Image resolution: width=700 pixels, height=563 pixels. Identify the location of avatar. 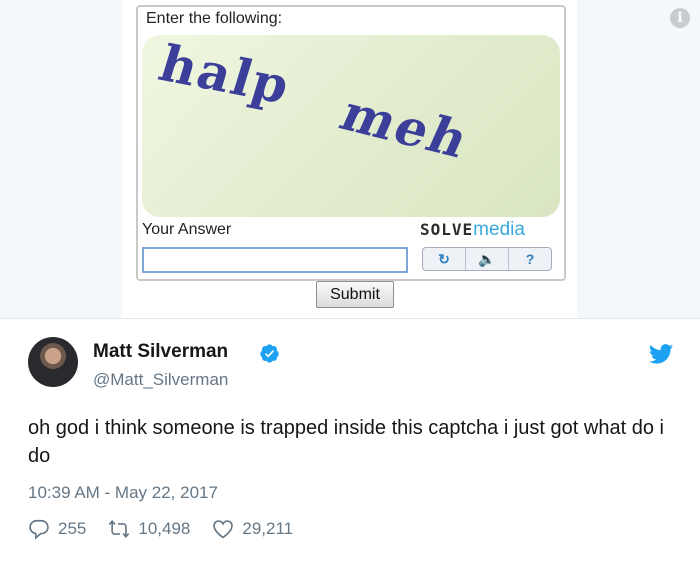
(53, 362).